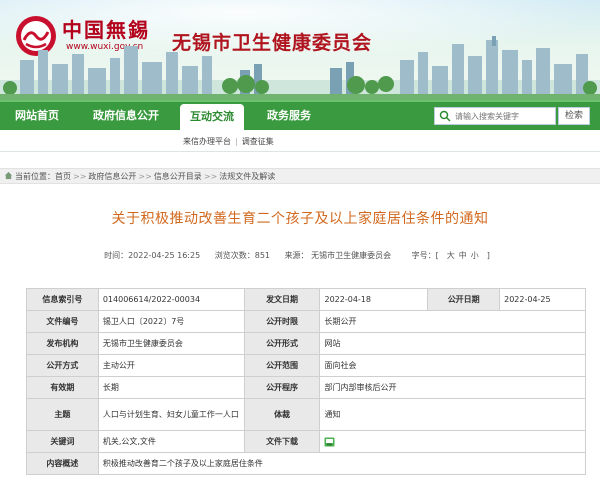  What do you see at coordinates (542, 299) in the screenshot?
I see `table-value: 2022-04-25` at bounding box center [542, 299].